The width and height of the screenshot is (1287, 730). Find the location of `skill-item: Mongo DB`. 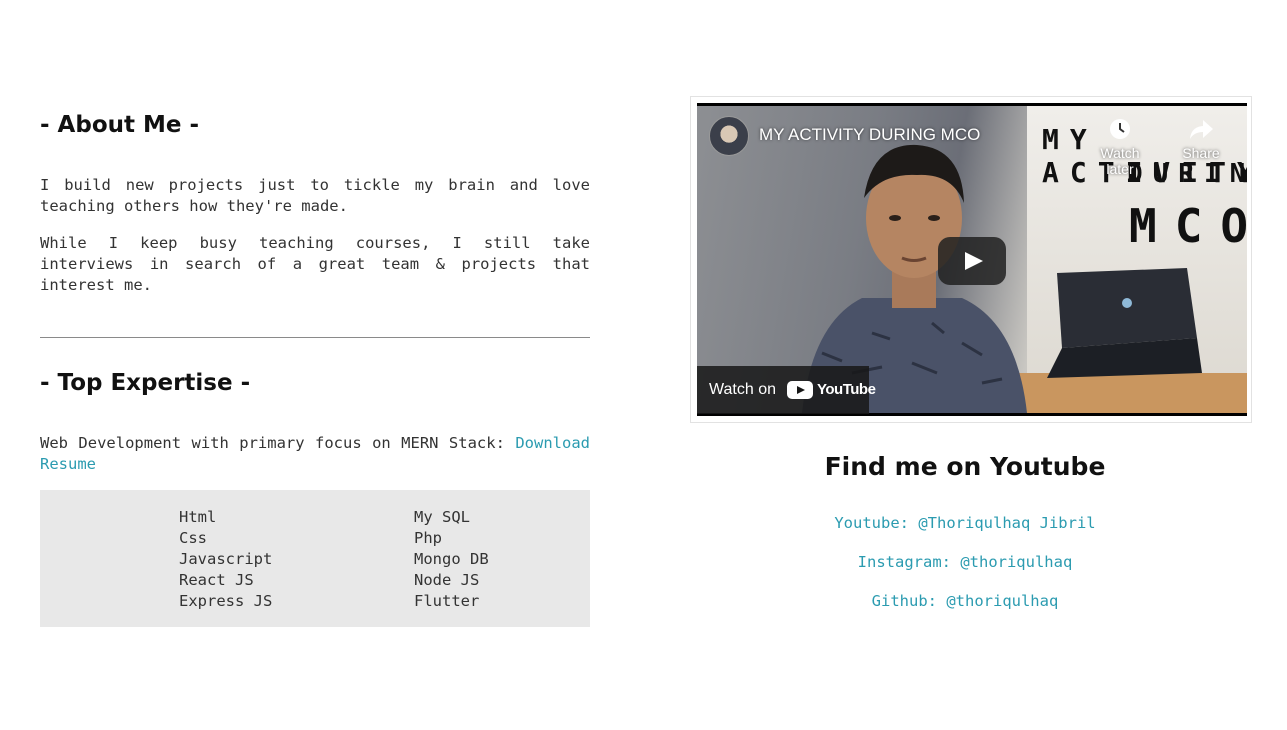

skill-item: Mongo DB is located at coordinates (451, 559).